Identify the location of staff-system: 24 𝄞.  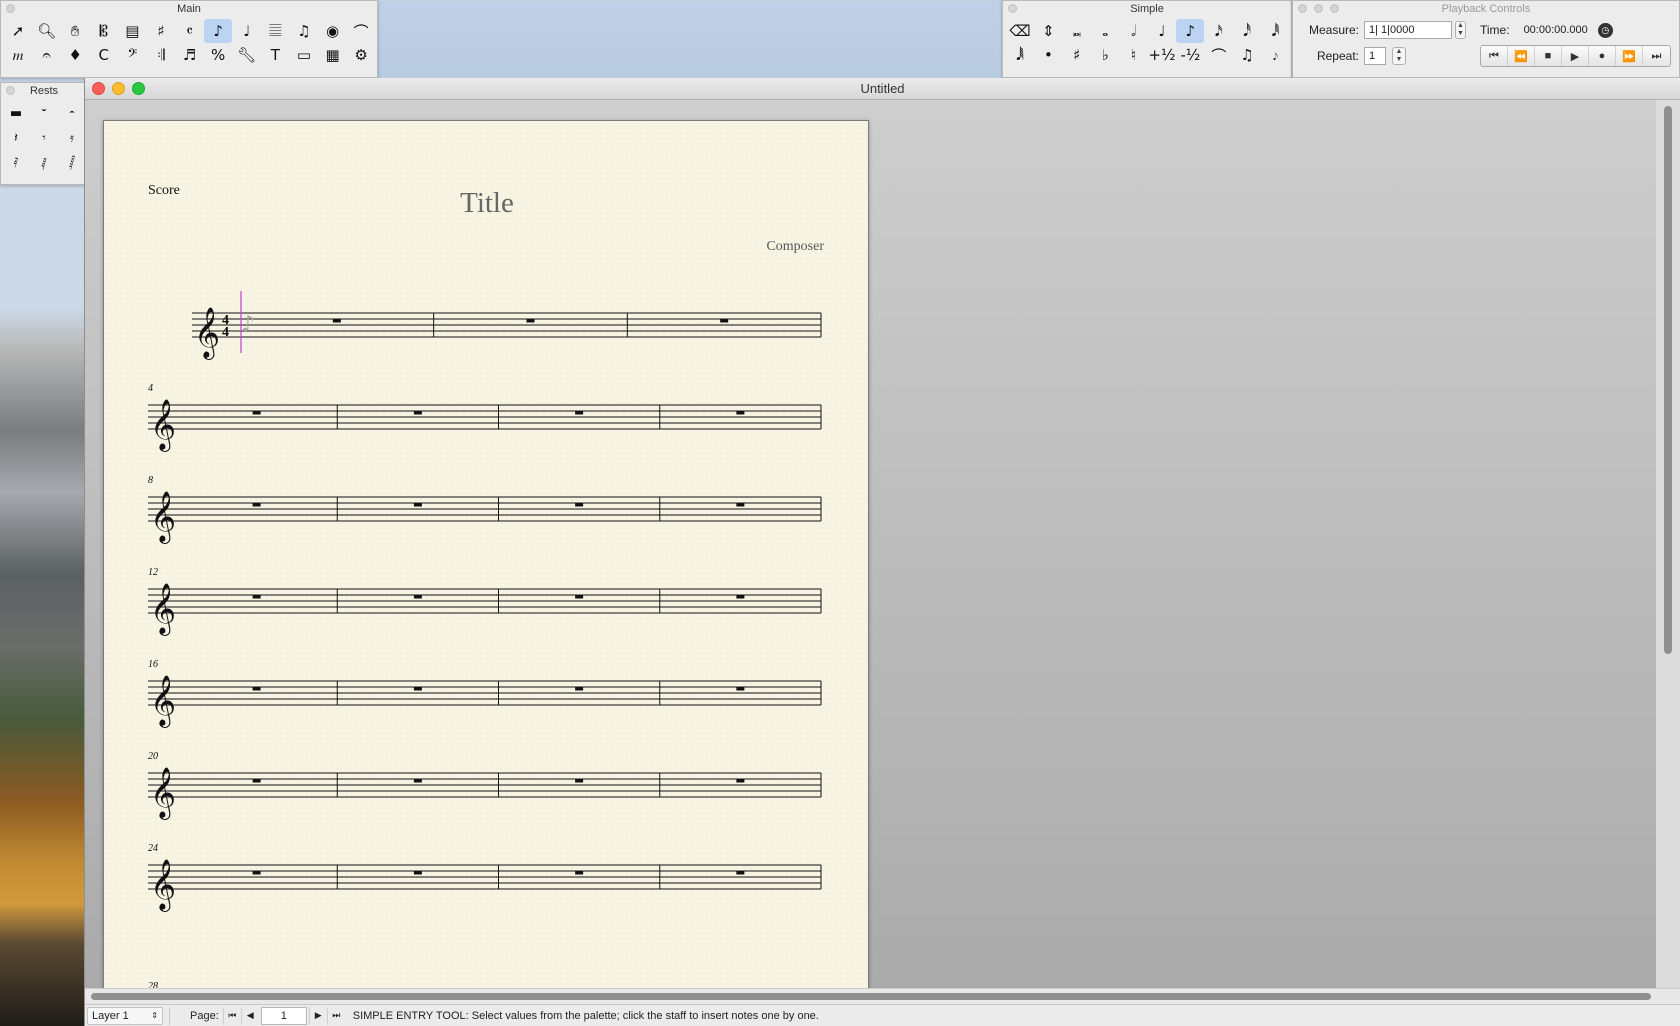
(487, 878).